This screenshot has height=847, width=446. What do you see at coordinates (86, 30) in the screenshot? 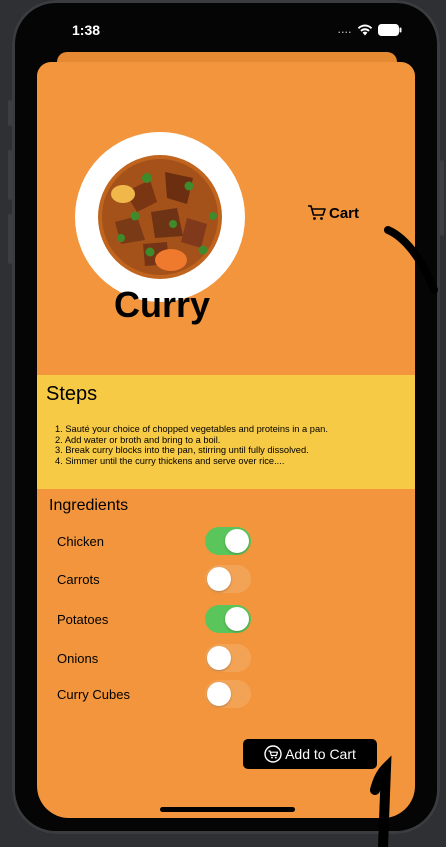
I see `status-time: 1:38` at bounding box center [86, 30].